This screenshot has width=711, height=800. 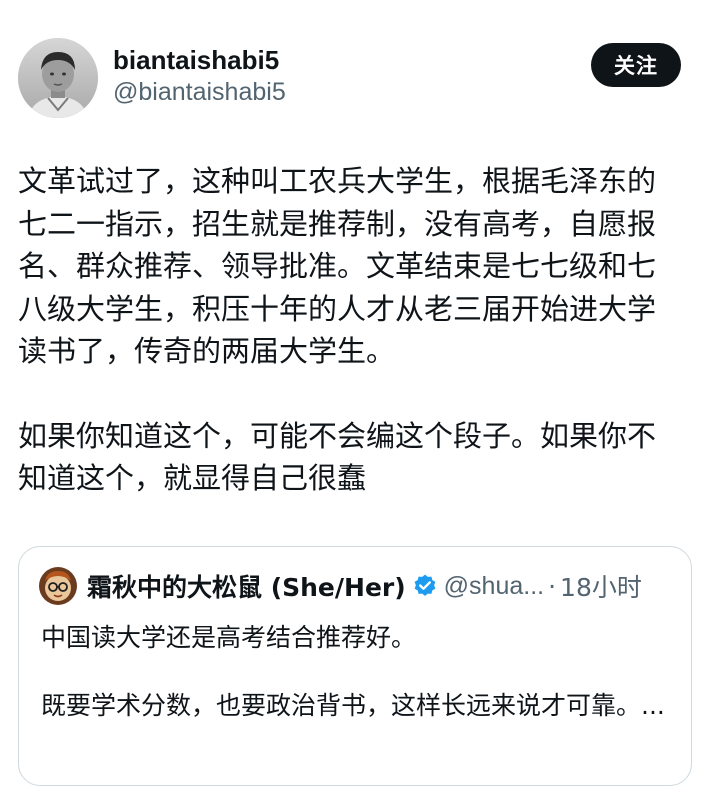 I want to click on quoted-author-avatar, so click(x=58, y=586).